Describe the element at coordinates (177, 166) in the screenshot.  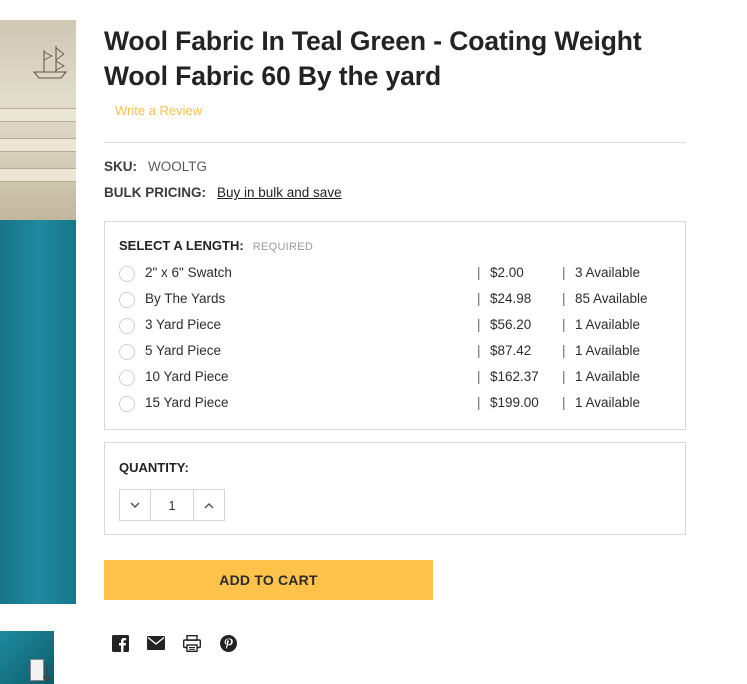
I see `sku-value: WOOLTG` at that location.